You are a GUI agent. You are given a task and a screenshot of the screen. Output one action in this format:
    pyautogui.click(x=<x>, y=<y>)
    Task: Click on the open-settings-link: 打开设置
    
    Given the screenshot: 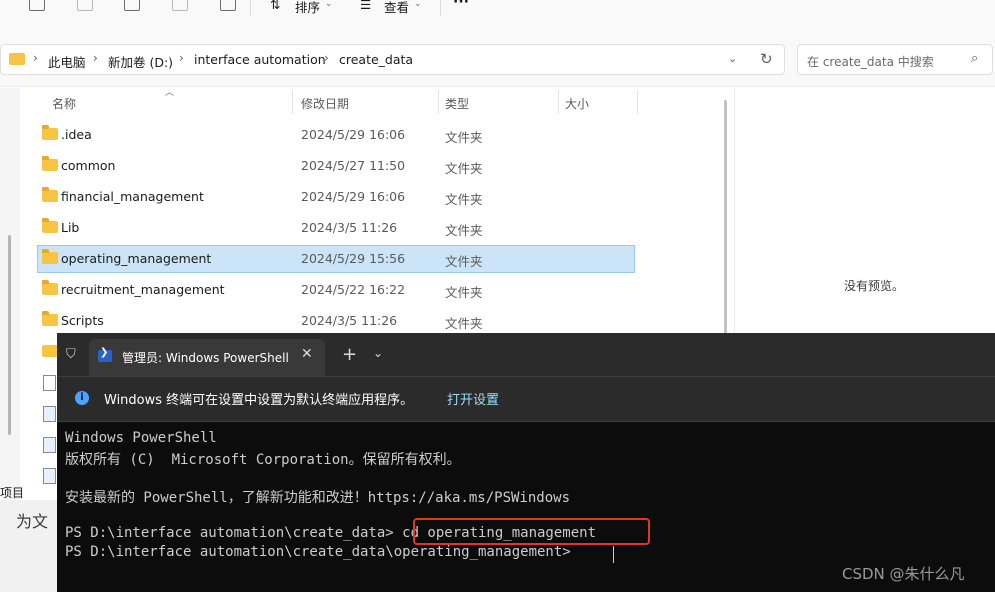 What is the action you would take?
    pyautogui.click(x=473, y=398)
    